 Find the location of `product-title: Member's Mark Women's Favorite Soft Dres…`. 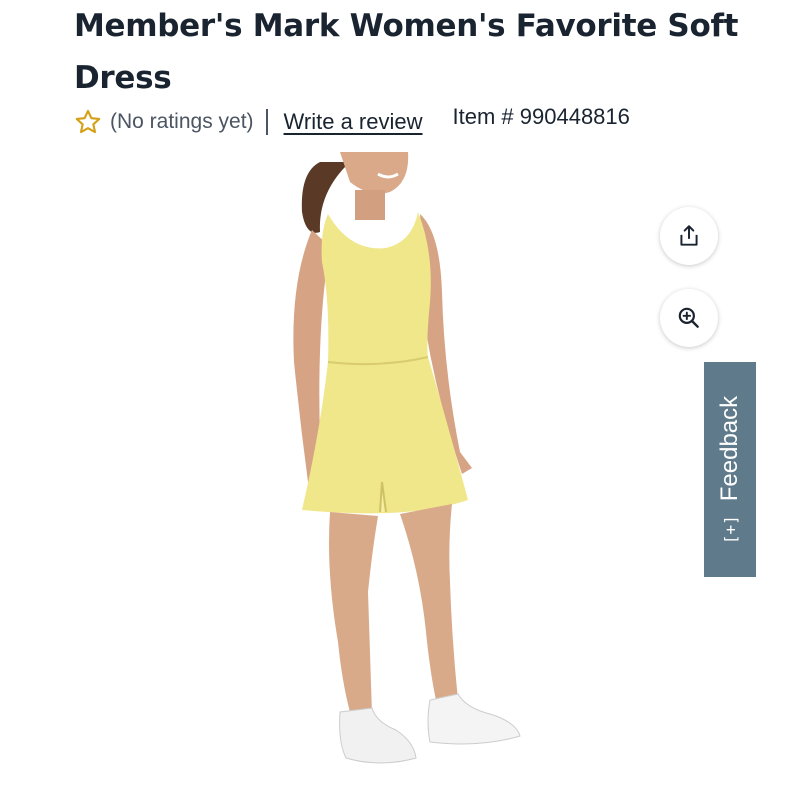

product-title: Member's Mark Women's Favorite Soft Dres… is located at coordinates (414, 52).